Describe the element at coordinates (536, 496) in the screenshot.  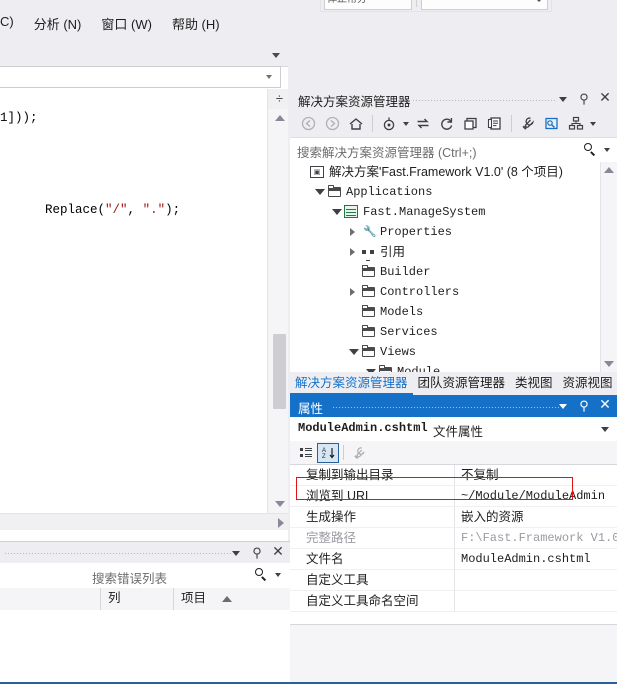
I see `property-value: ~/Module/ModuleAdmin` at that location.